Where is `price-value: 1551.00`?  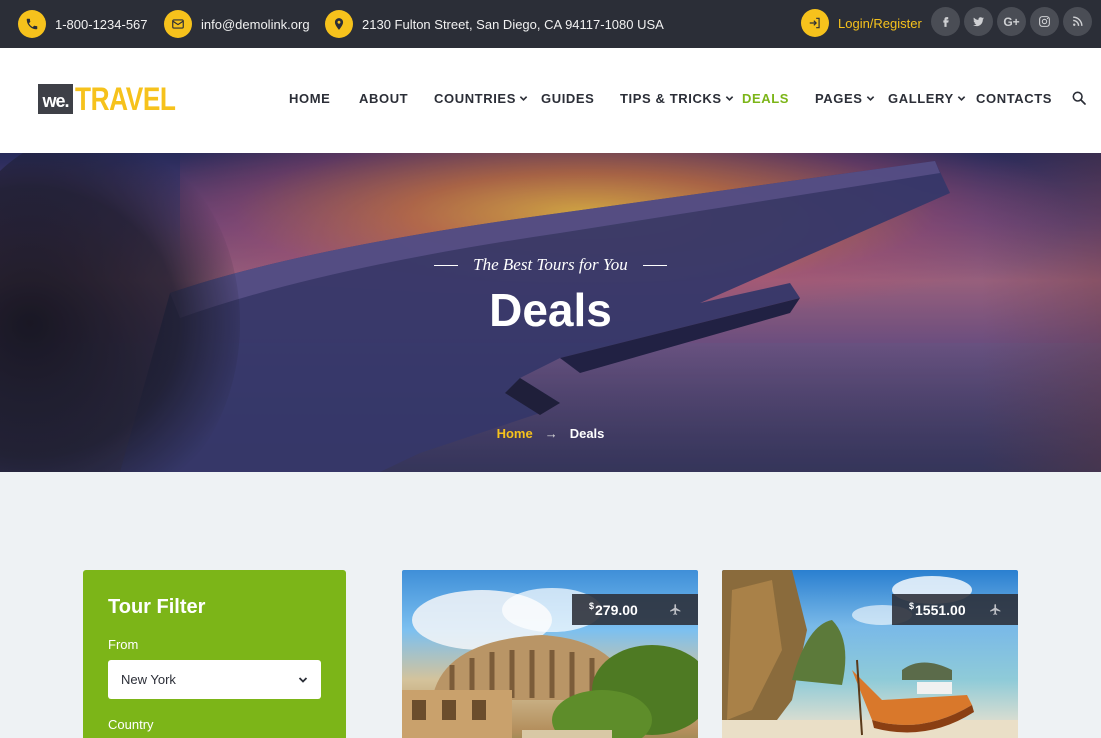 price-value: 1551.00 is located at coordinates (940, 609).